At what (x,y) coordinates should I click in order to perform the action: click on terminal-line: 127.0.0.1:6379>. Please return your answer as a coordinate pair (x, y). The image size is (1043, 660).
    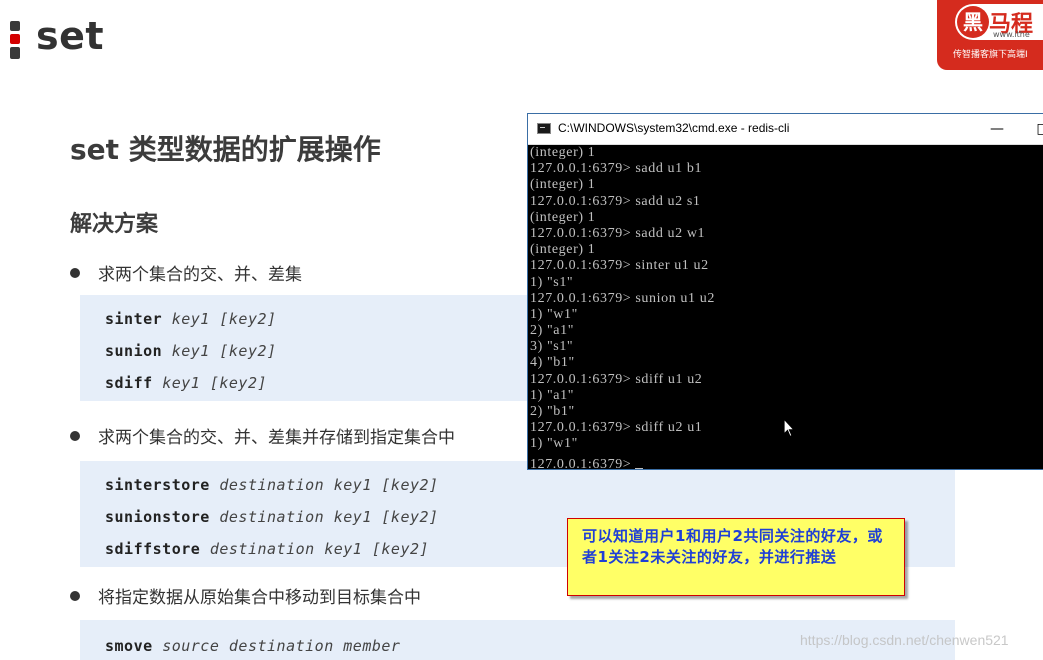
    Looking at the image, I should click on (581, 462).